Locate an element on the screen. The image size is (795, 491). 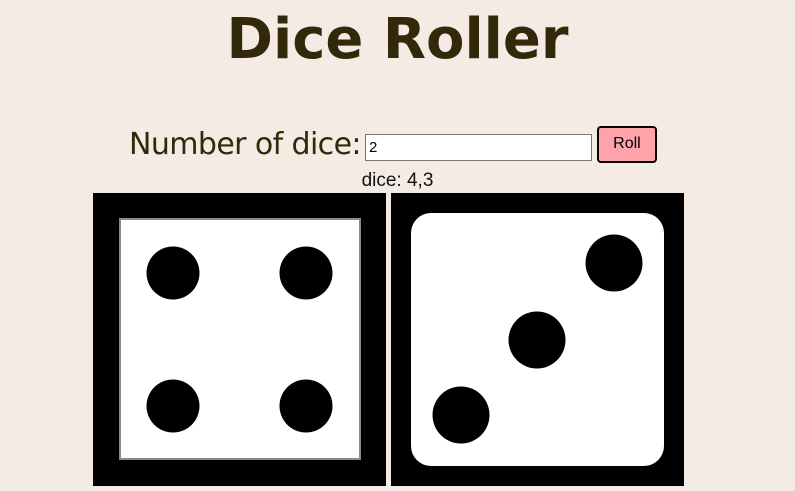
number-of-dice-label: Number of dice: is located at coordinates (245, 144).